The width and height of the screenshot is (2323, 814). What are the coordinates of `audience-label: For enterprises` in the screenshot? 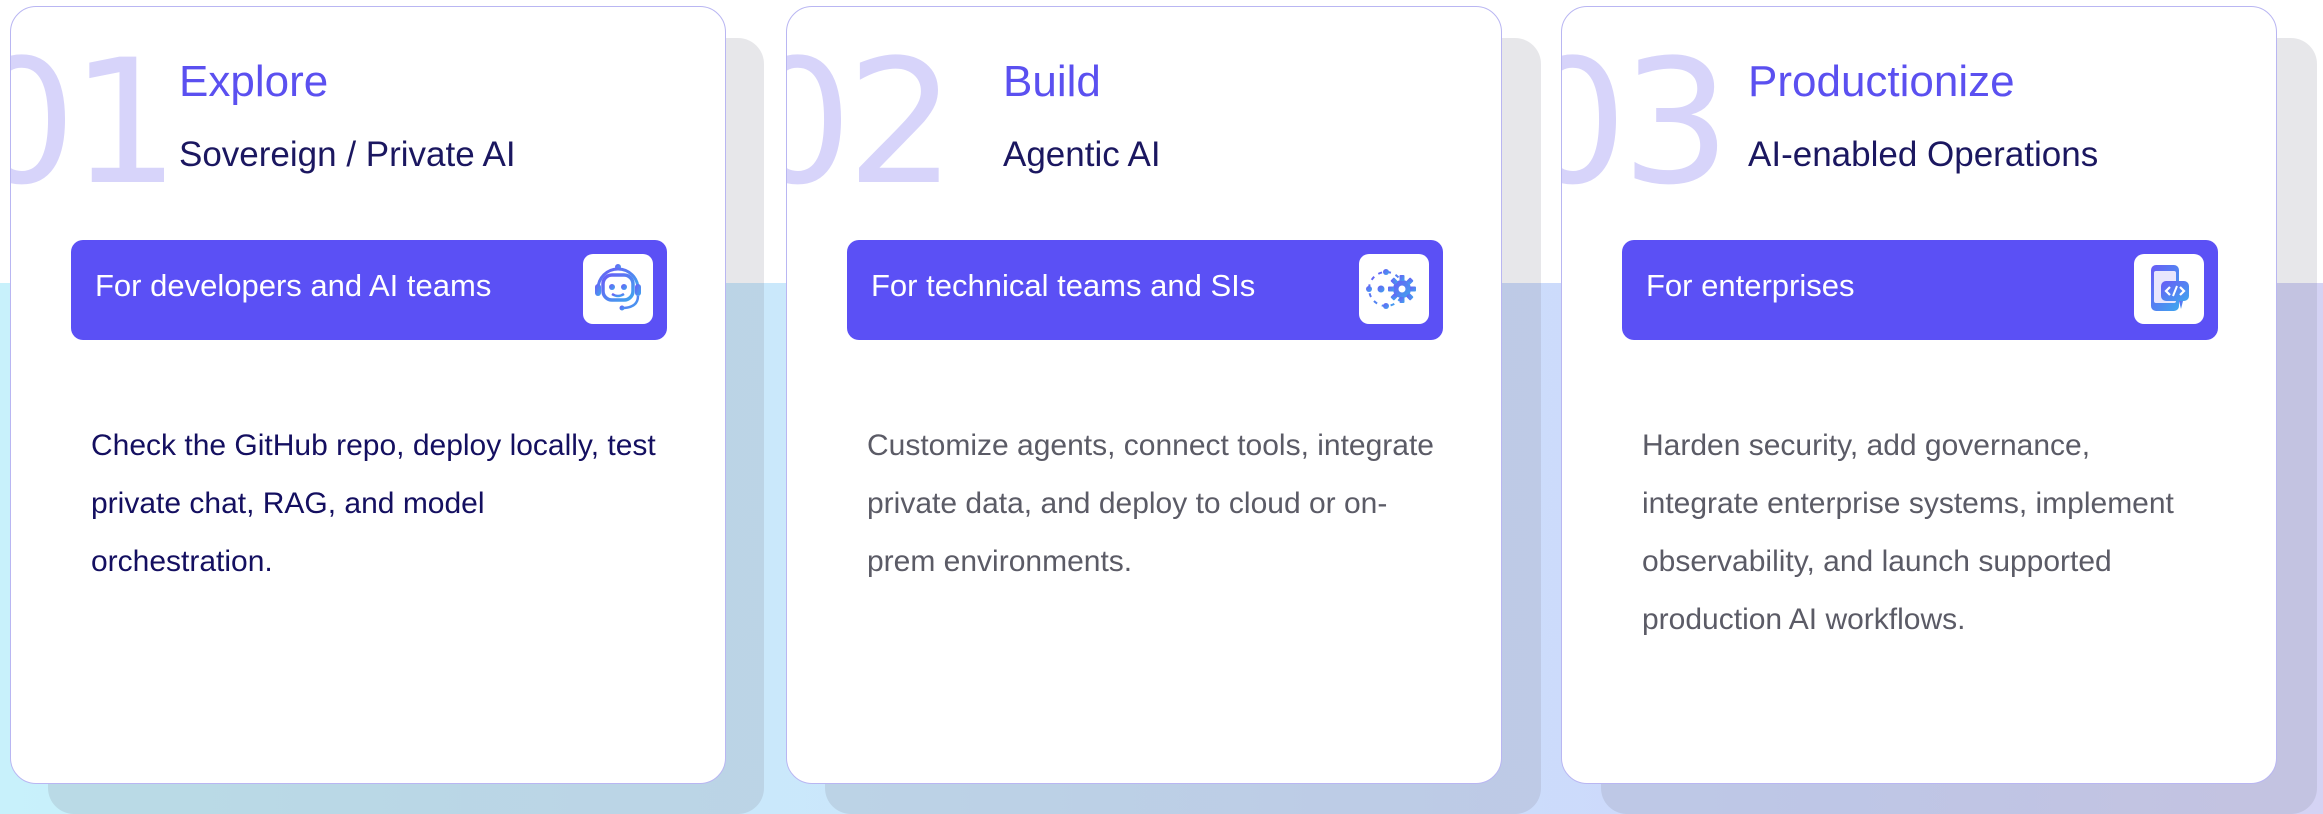 It's located at (1750, 285).